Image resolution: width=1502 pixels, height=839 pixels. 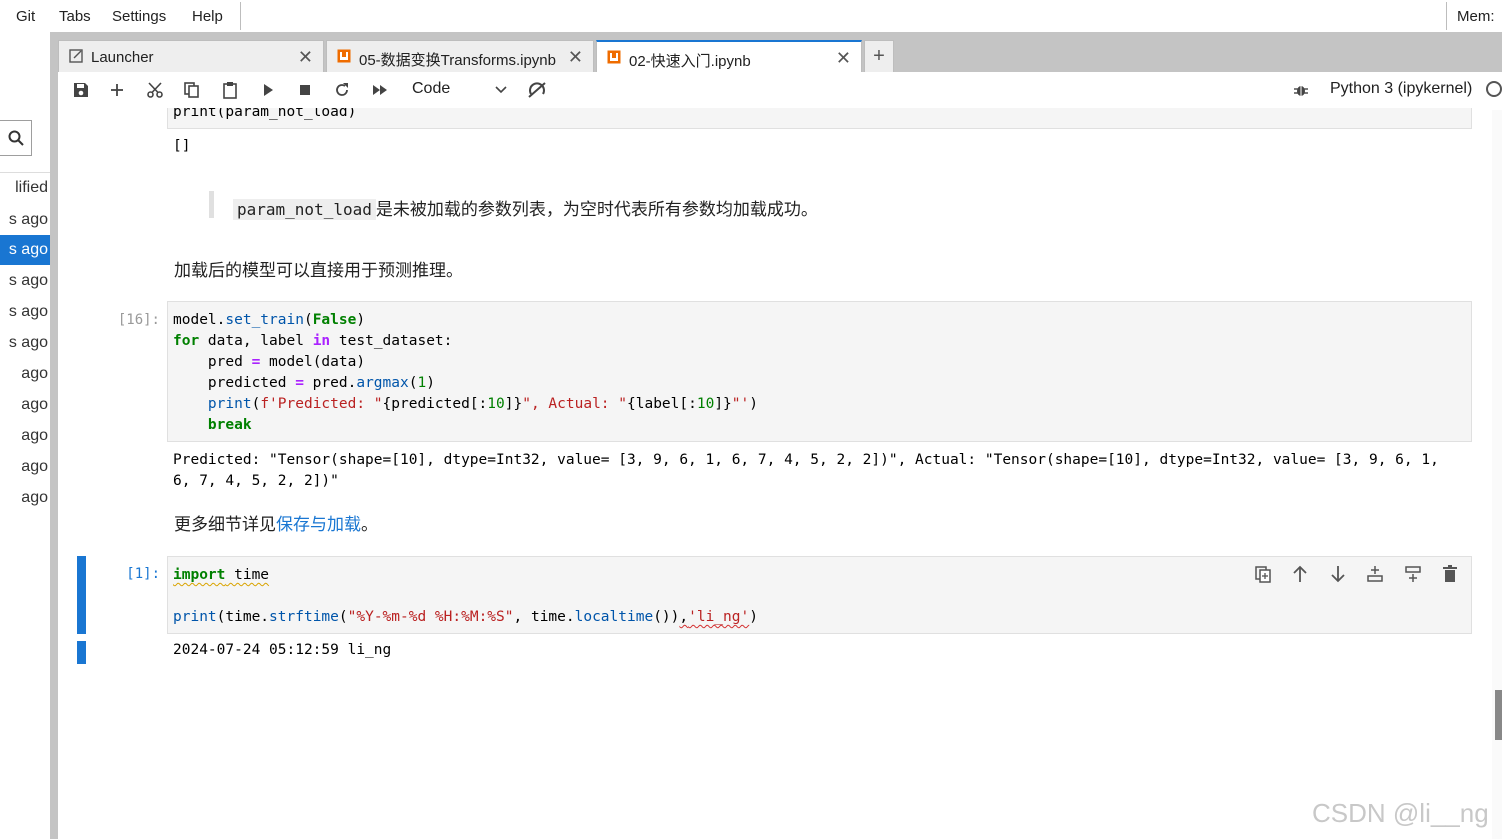 What do you see at coordinates (81, 595) in the screenshot?
I see `cell-collapser` at bounding box center [81, 595].